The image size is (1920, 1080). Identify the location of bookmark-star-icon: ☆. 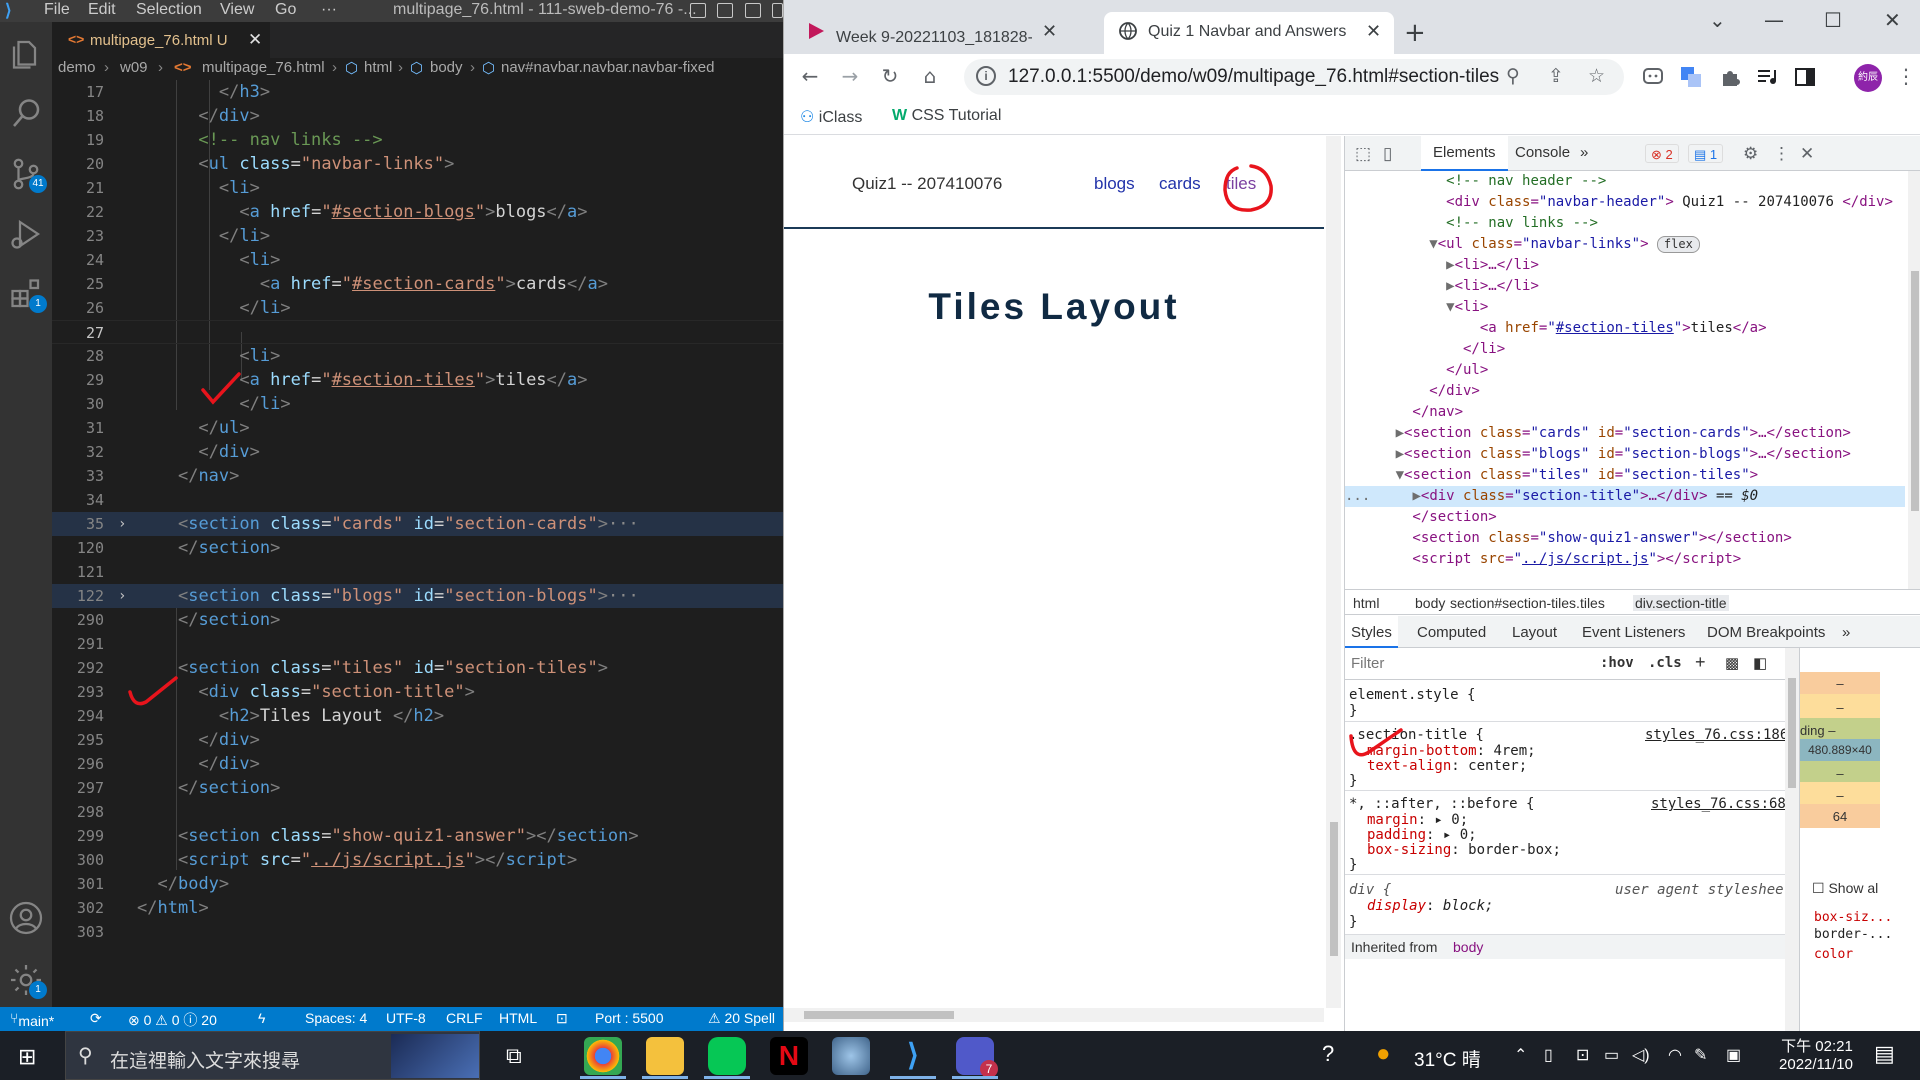
(1596, 76).